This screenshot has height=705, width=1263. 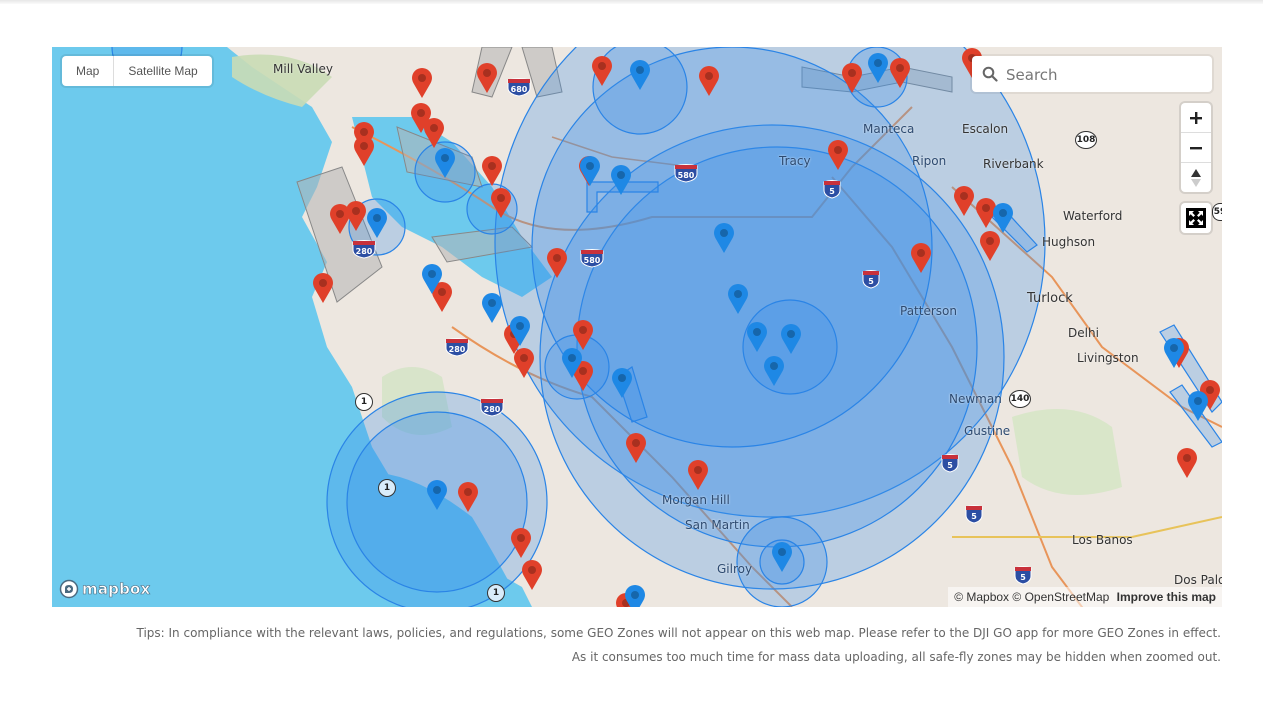 I want to click on place-label-tracy: Tracy, so click(x=795, y=161).